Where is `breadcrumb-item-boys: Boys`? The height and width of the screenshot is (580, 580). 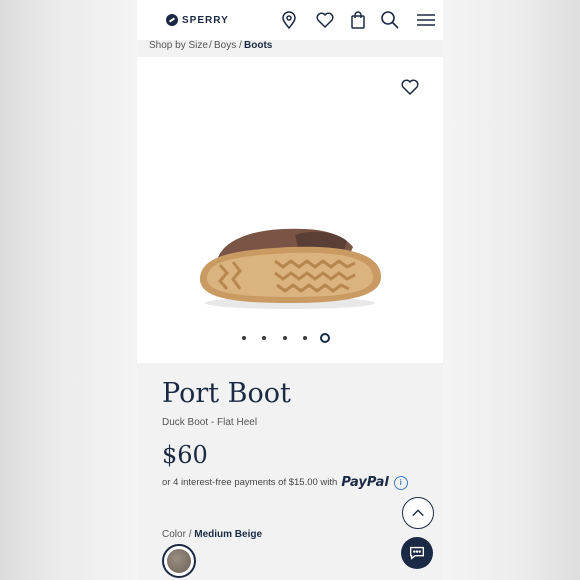 breadcrumb-item-boys: Boys is located at coordinates (225, 45).